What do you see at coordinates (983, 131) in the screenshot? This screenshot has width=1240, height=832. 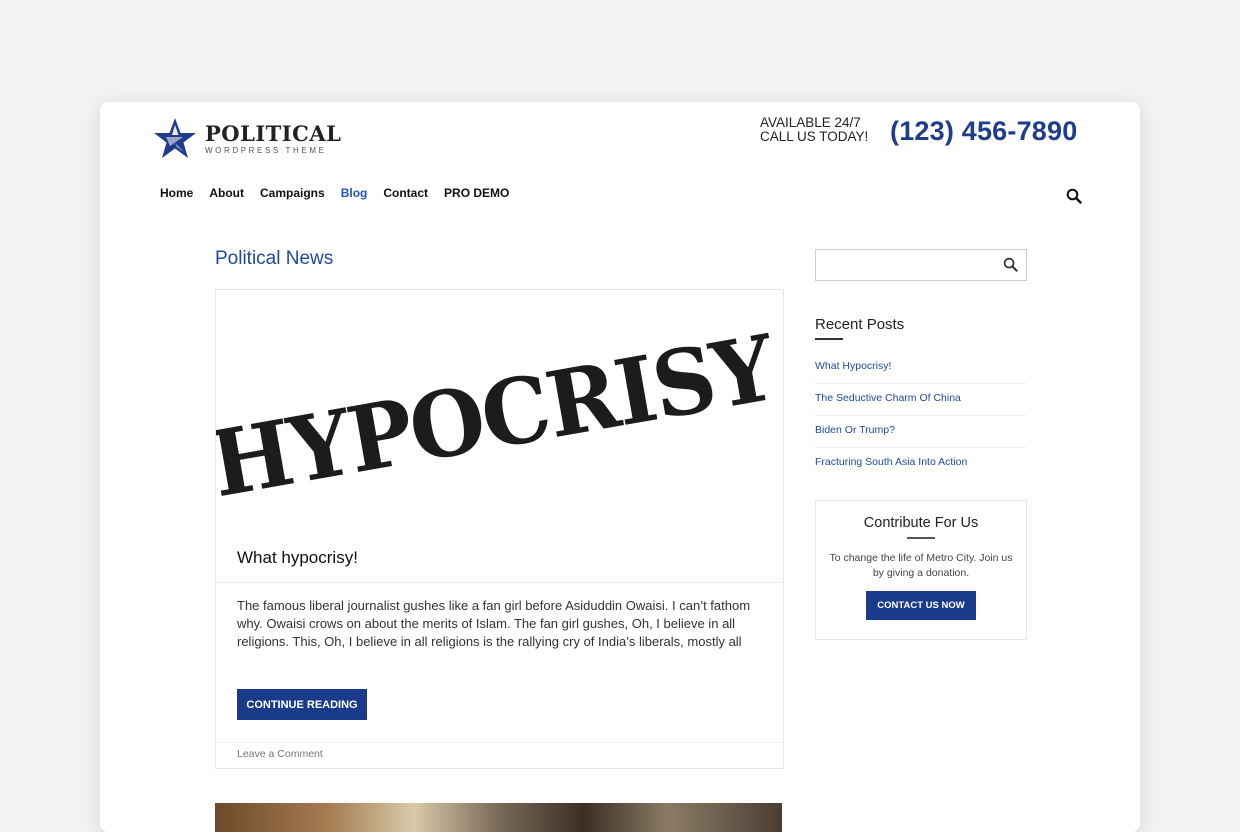 I see `phone-number: (123) 456-7890` at bounding box center [983, 131].